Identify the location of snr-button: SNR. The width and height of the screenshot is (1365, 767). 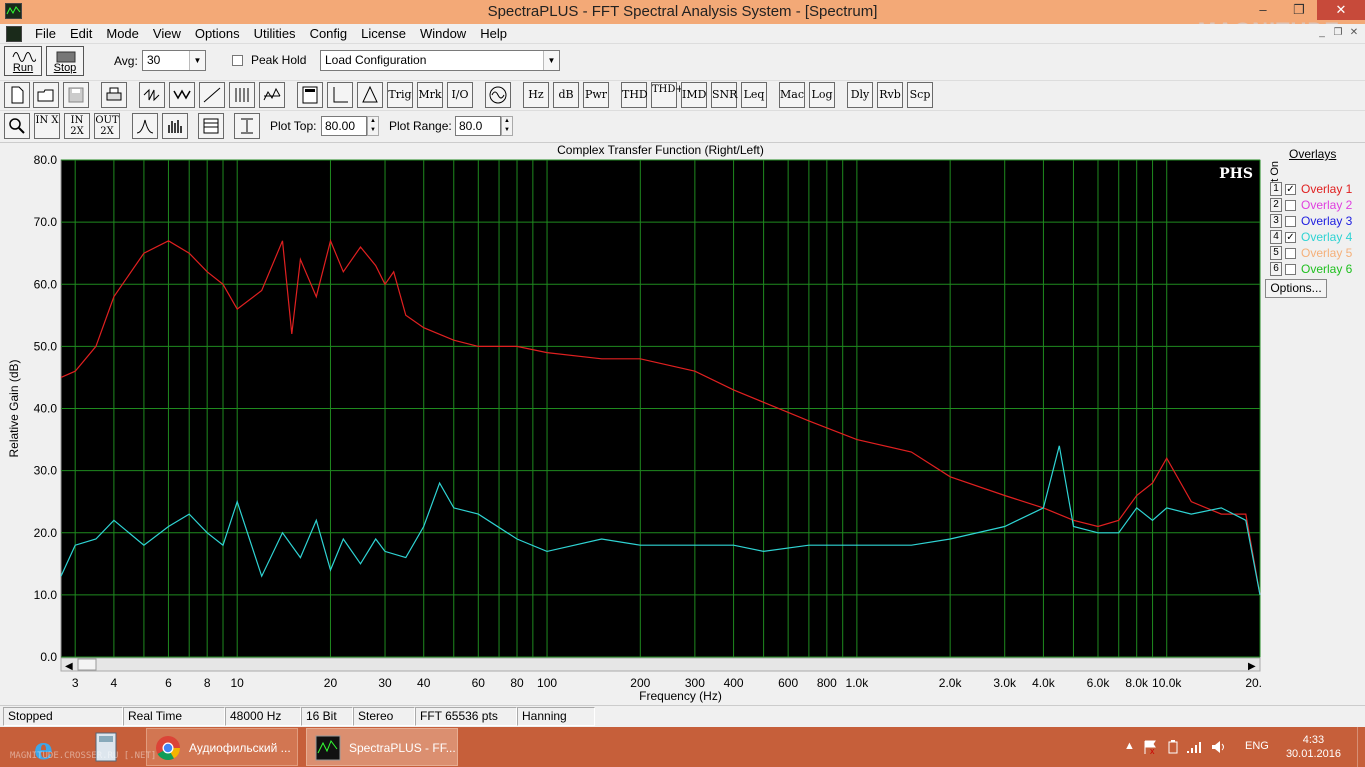
(724, 95).